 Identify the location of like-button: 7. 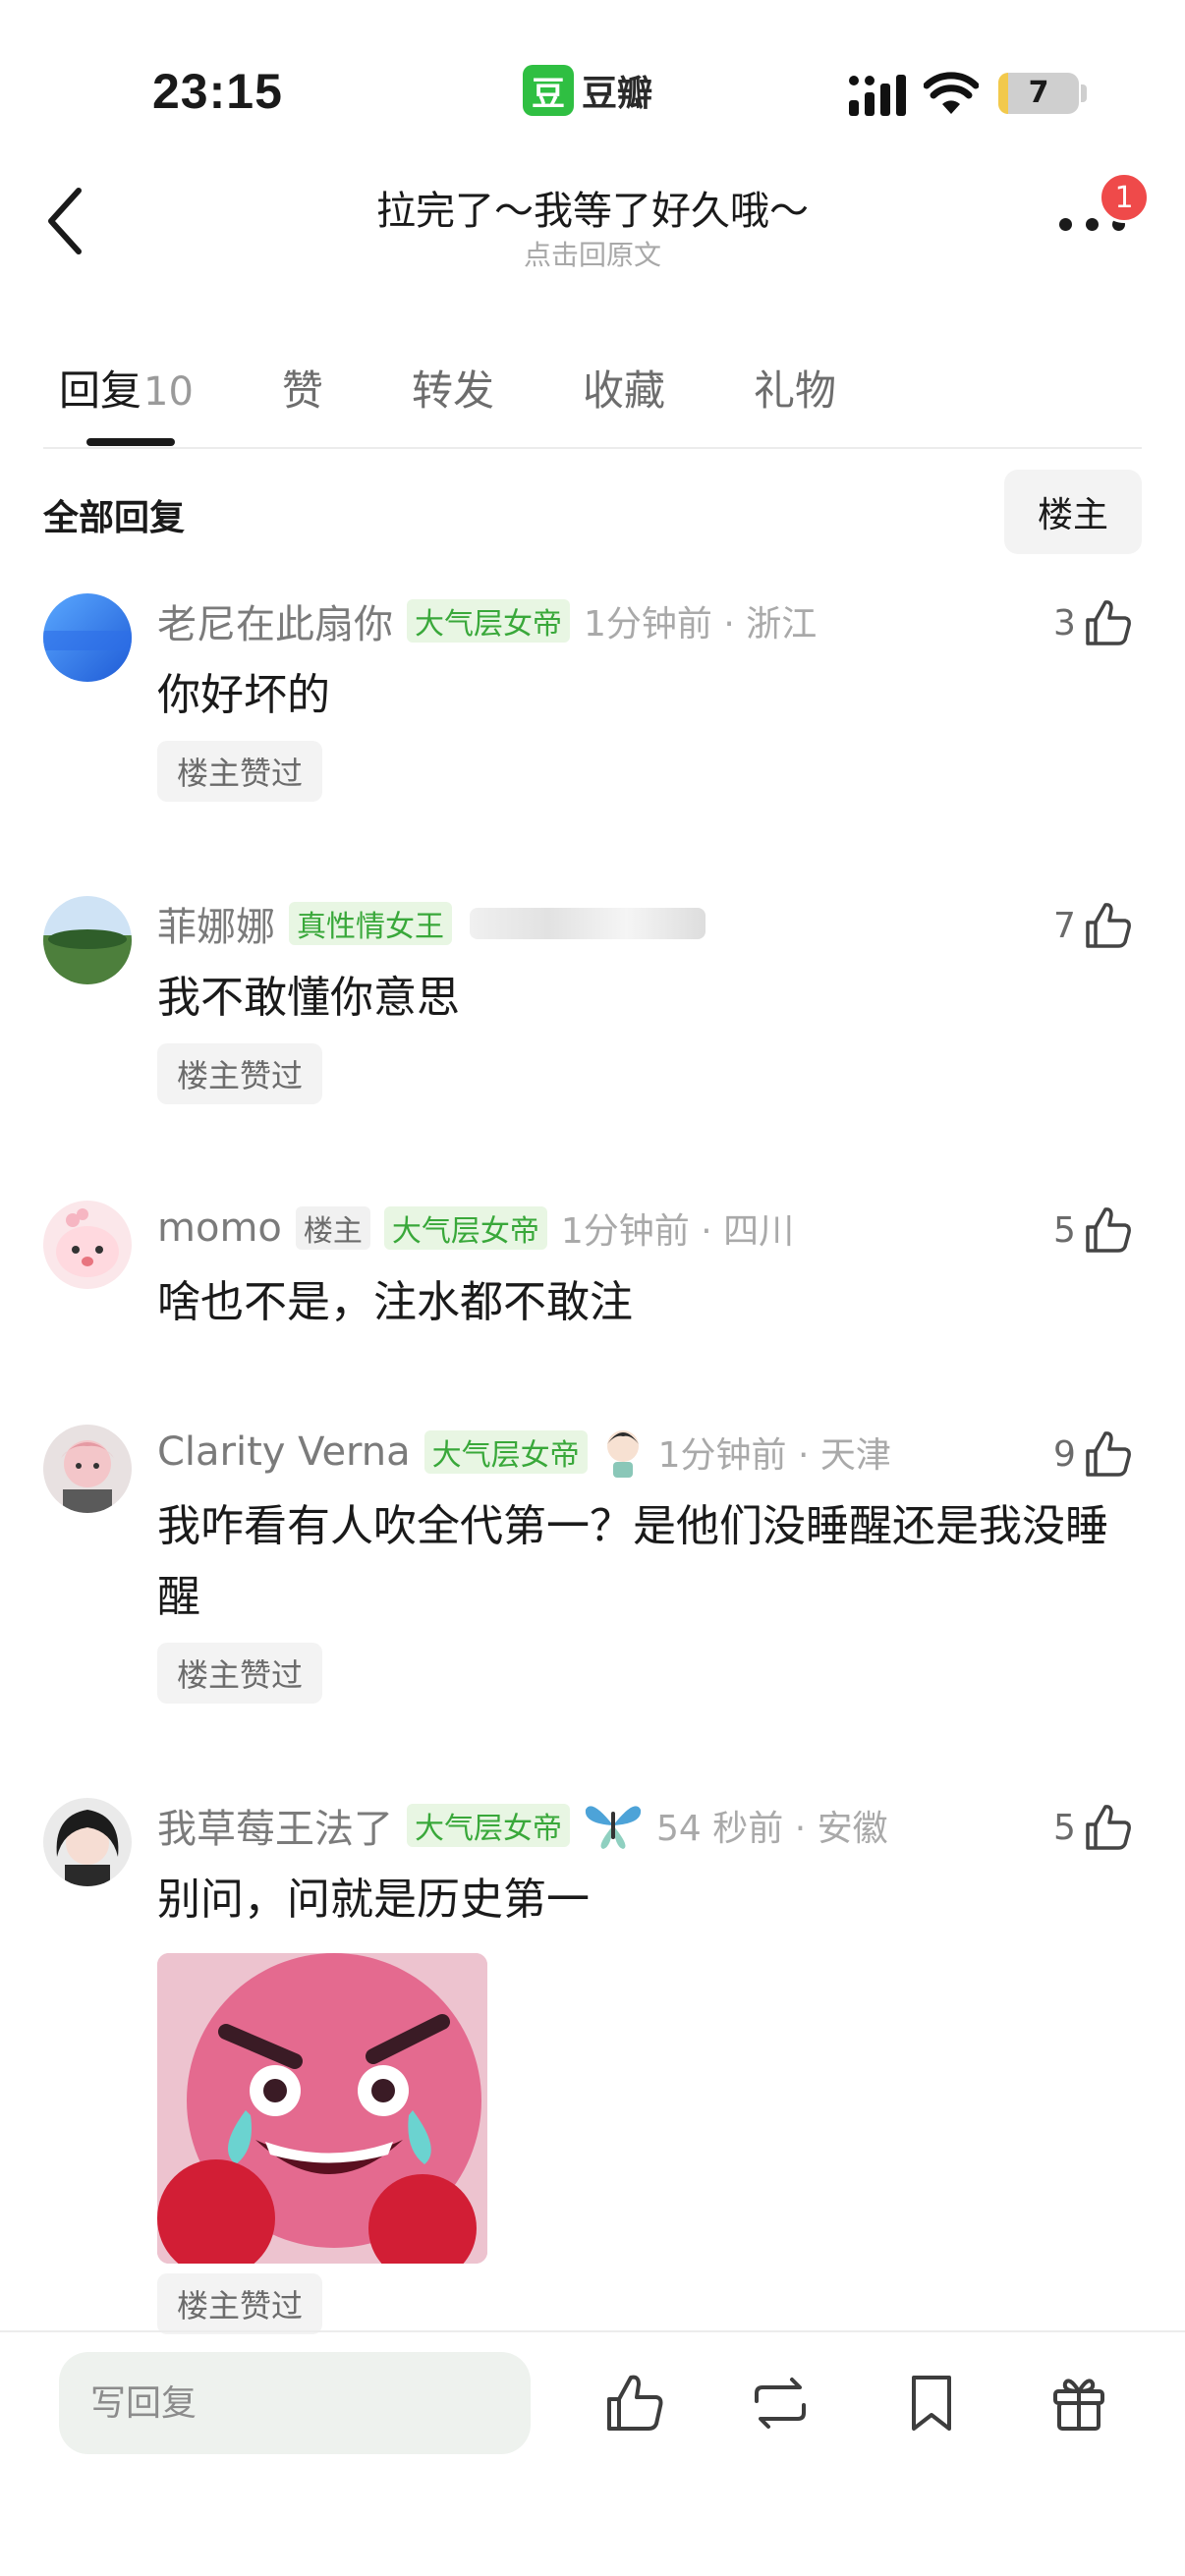
(1093, 925).